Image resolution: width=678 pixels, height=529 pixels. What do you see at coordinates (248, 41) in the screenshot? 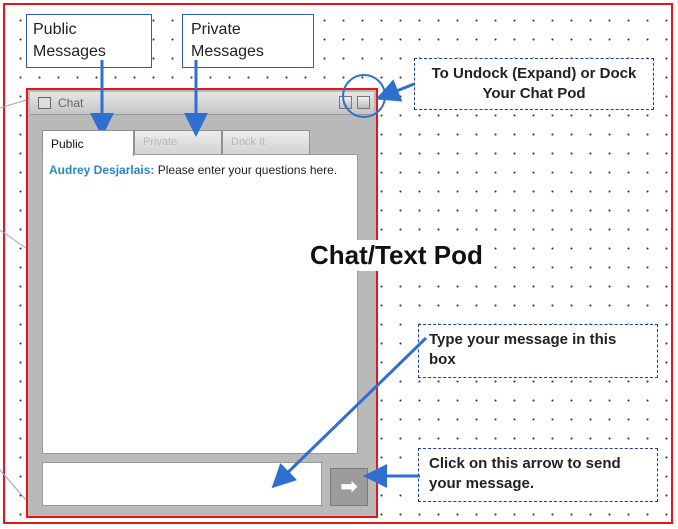
I see `callout-private-messages: Private Messages` at bounding box center [248, 41].